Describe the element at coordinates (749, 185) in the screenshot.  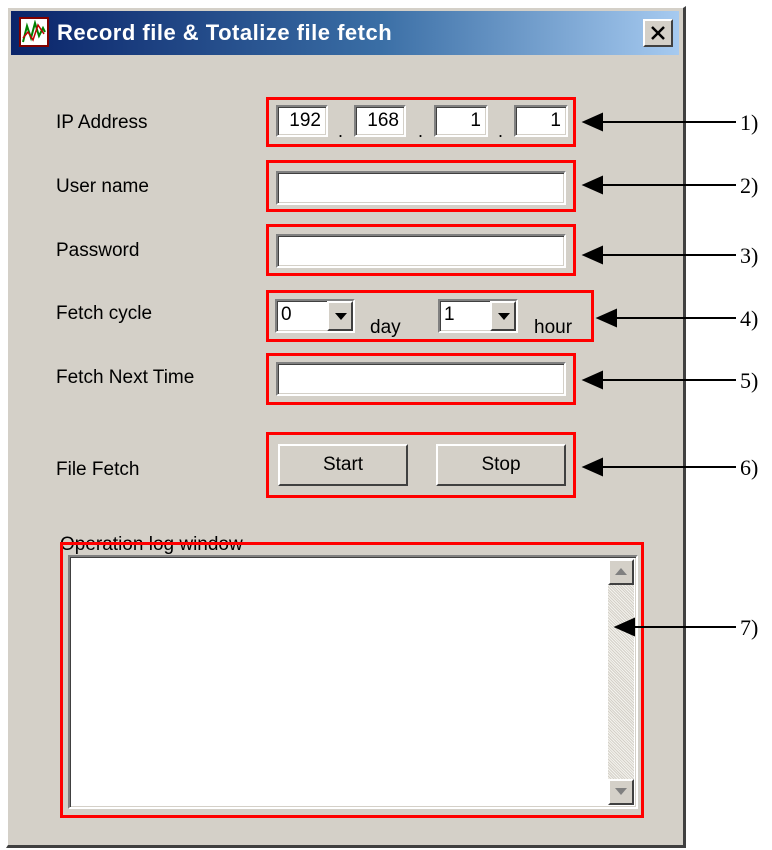
I see `callout-label-2: 2)` at that location.